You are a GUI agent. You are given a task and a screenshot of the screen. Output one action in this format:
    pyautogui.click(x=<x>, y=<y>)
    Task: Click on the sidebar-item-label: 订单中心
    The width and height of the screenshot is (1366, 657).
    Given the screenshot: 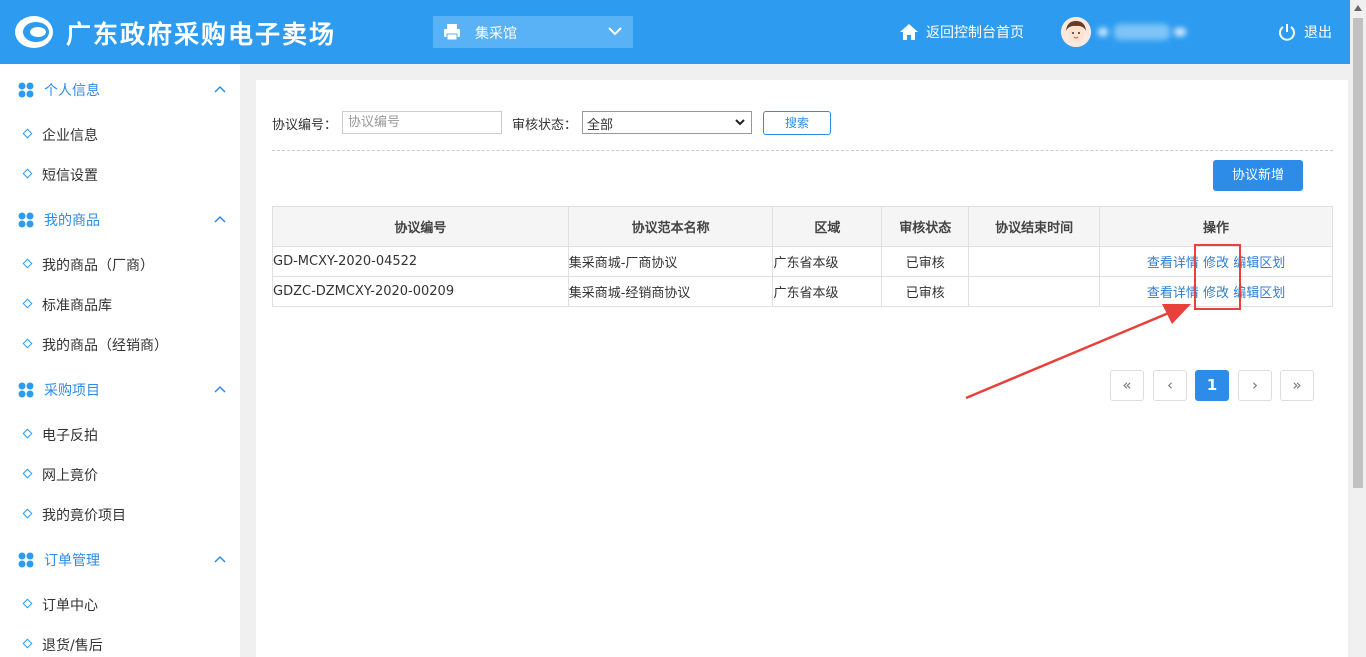 What is the action you would take?
    pyautogui.click(x=70, y=606)
    